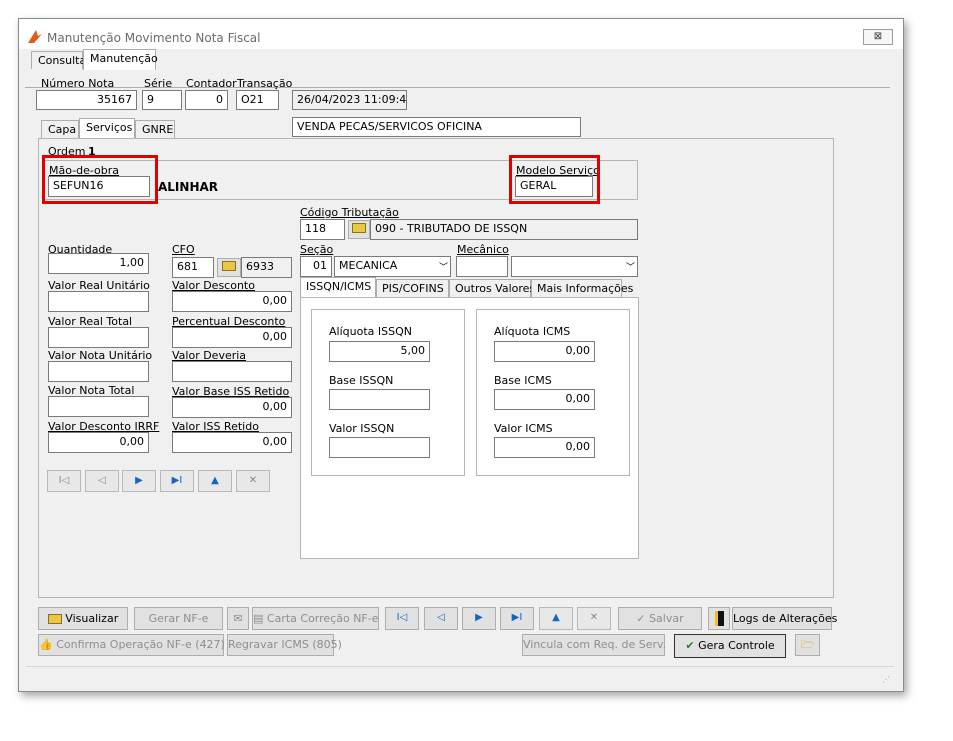 The image size is (953, 741). I want to click on valor-deveria-field, so click(232, 371).